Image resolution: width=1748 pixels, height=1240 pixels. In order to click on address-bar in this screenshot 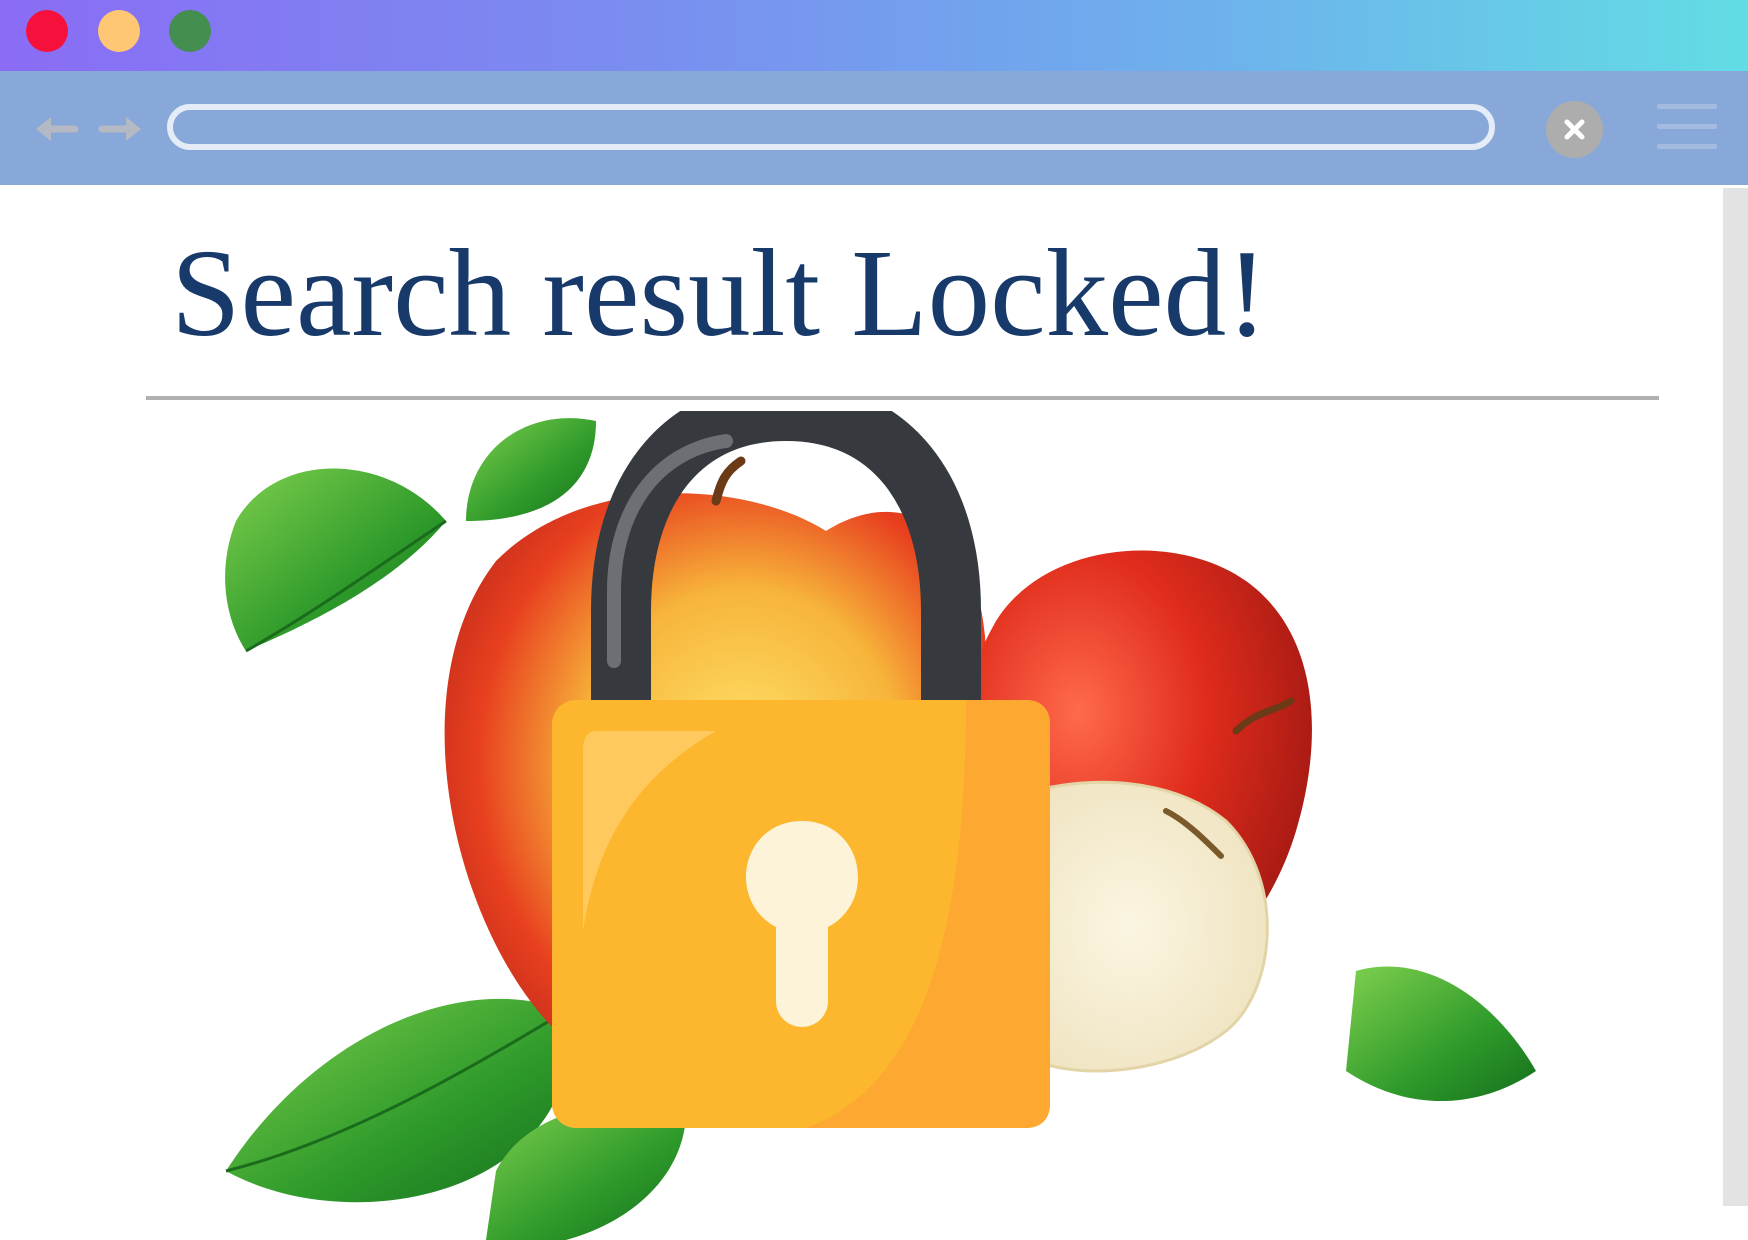, I will do `click(831, 127)`.